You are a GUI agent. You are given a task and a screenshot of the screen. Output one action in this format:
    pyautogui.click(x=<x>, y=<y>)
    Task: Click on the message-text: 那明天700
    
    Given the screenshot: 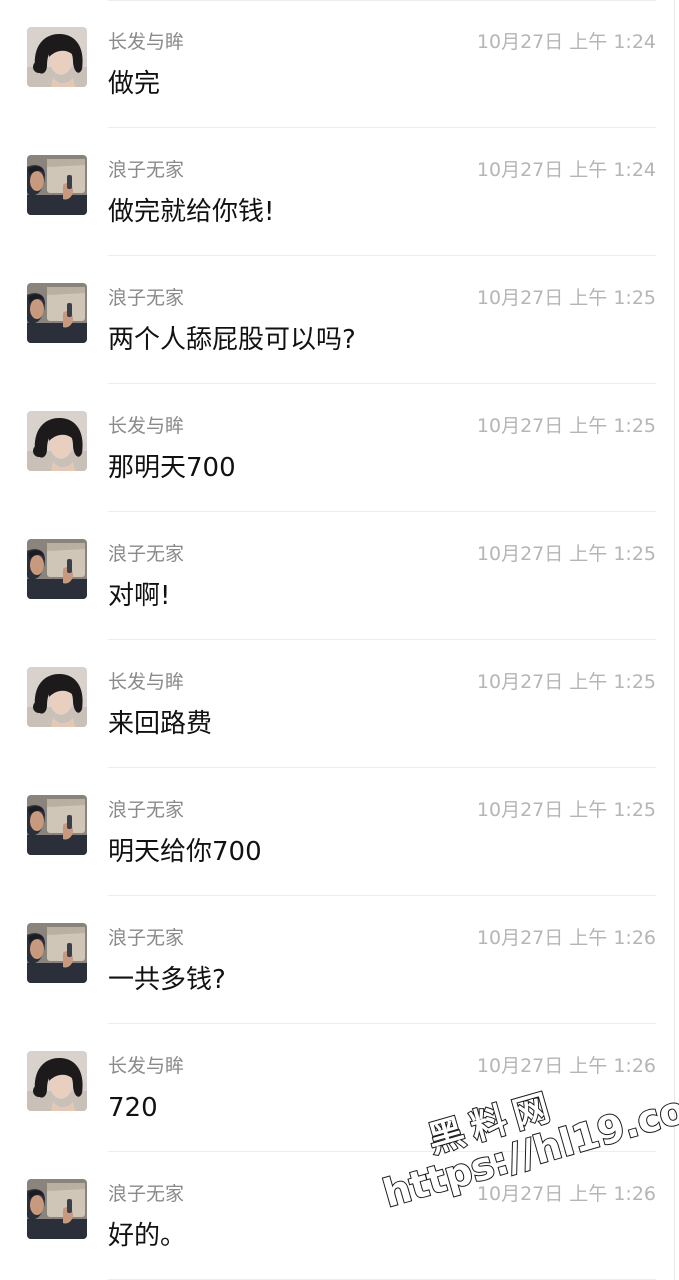 What is the action you would take?
    pyautogui.click(x=172, y=468)
    